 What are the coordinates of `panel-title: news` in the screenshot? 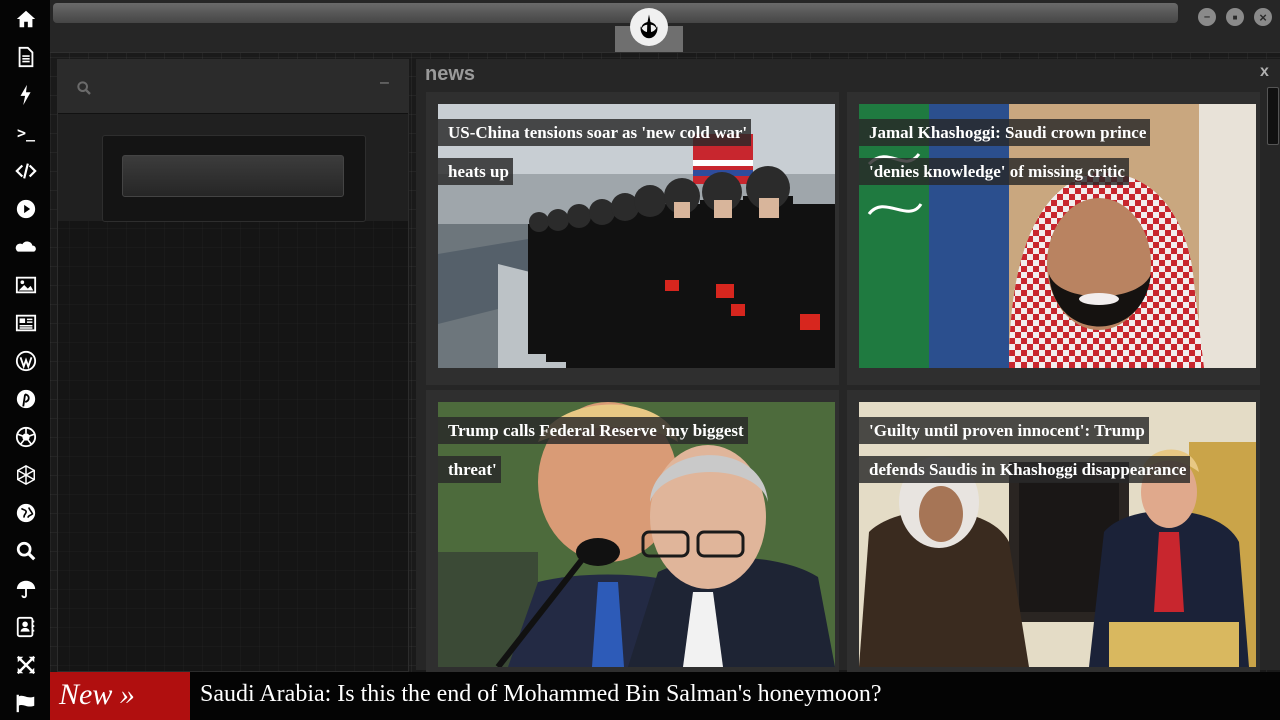 It's located at (450, 74).